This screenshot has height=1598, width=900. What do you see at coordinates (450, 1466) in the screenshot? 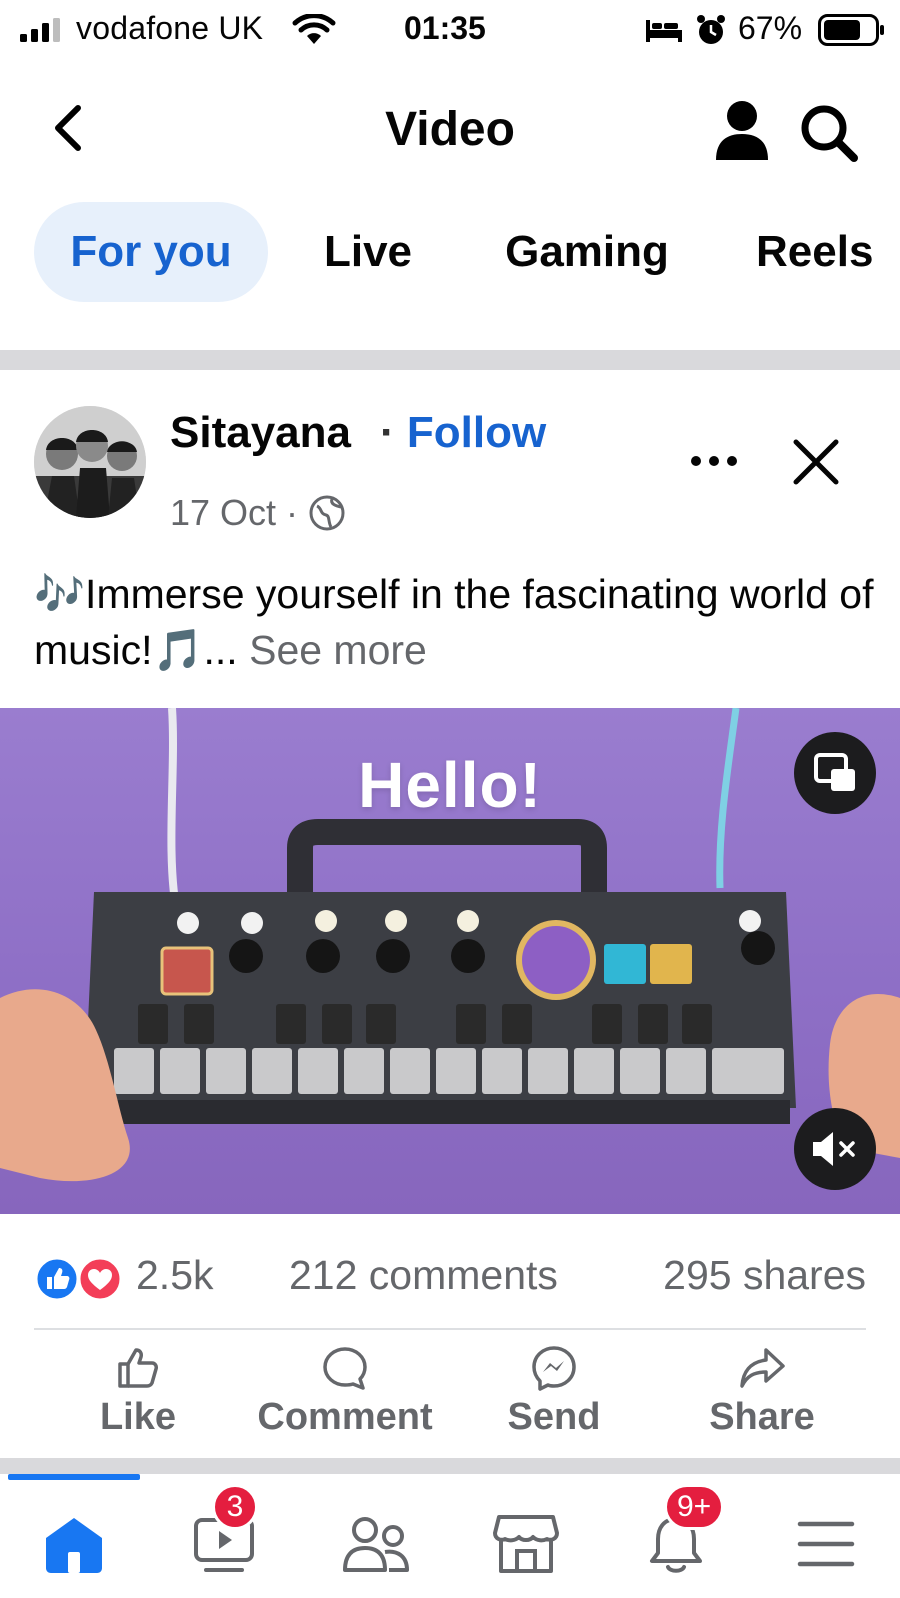
I see `bottom-divider` at bounding box center [450, 1466].